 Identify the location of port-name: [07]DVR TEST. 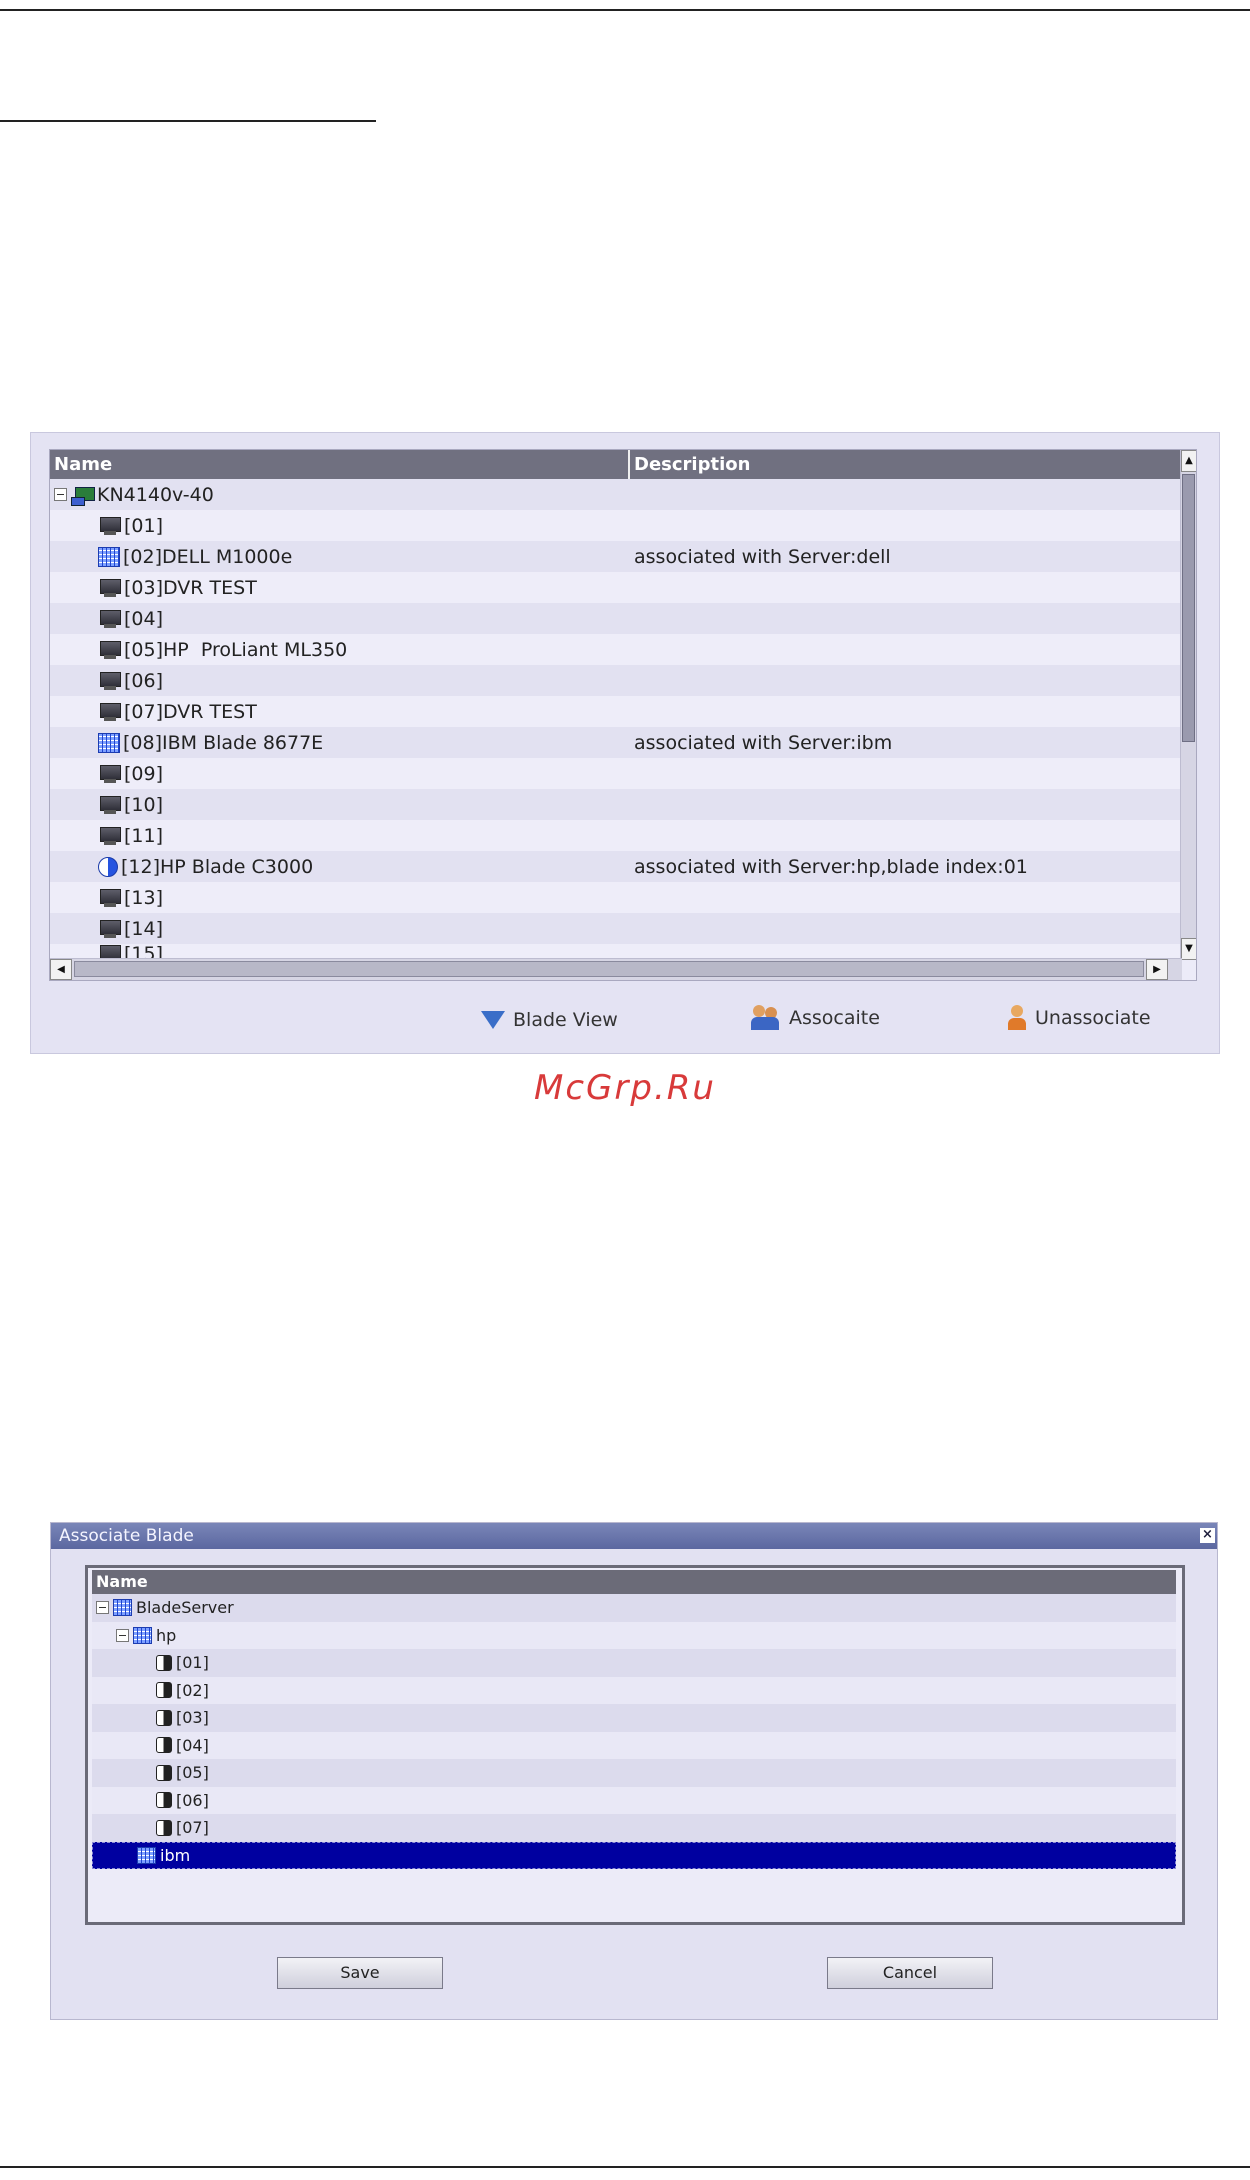
(190, 711).